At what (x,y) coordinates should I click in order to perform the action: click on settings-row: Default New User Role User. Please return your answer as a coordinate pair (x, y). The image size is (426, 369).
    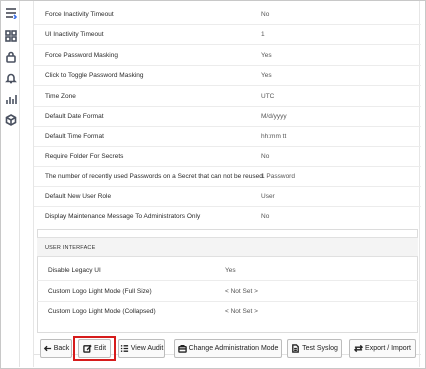
    Looking at the image, I should click on (227, 197).